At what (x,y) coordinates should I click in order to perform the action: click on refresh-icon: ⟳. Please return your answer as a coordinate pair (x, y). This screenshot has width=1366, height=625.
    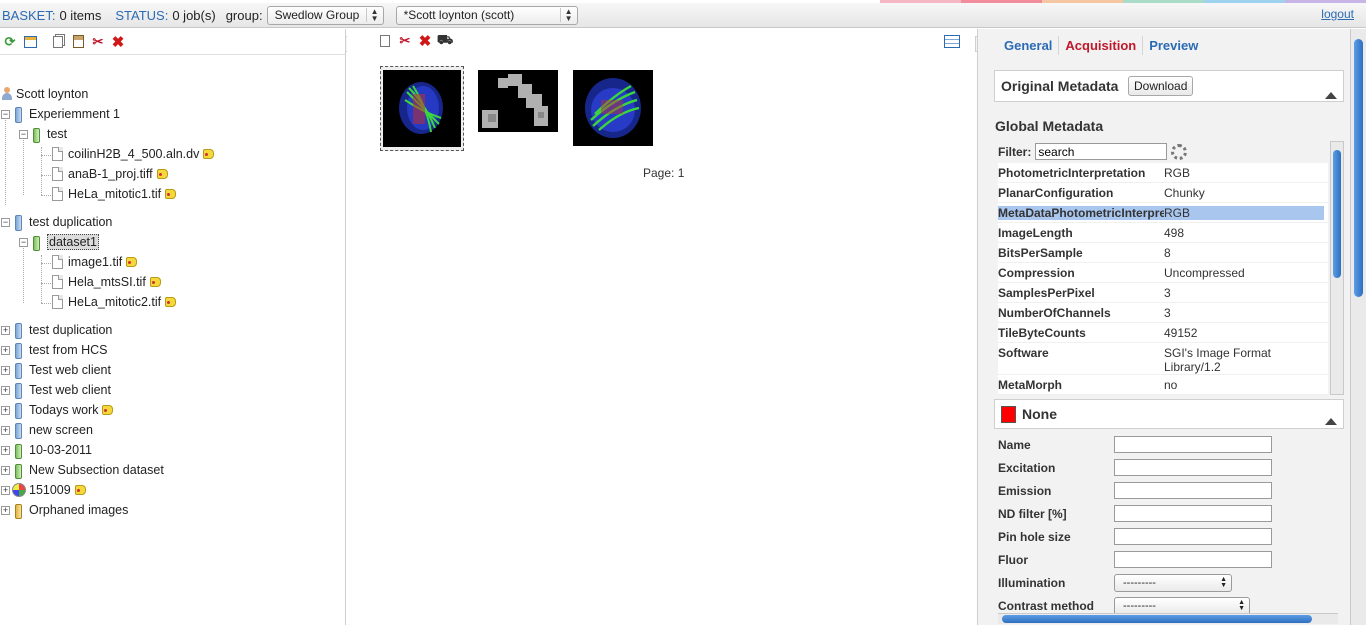
    Looking at the image, I should click on (10, 42).